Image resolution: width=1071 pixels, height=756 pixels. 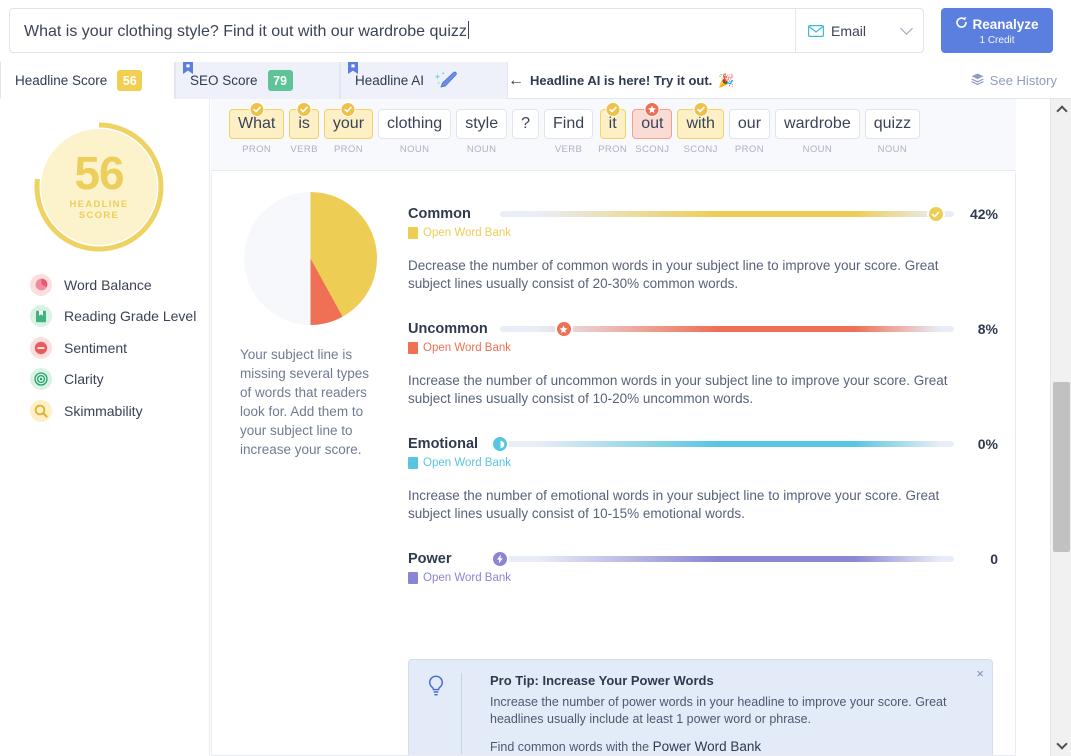 I want to click on word-chip: style, so click(x=482, y=124).